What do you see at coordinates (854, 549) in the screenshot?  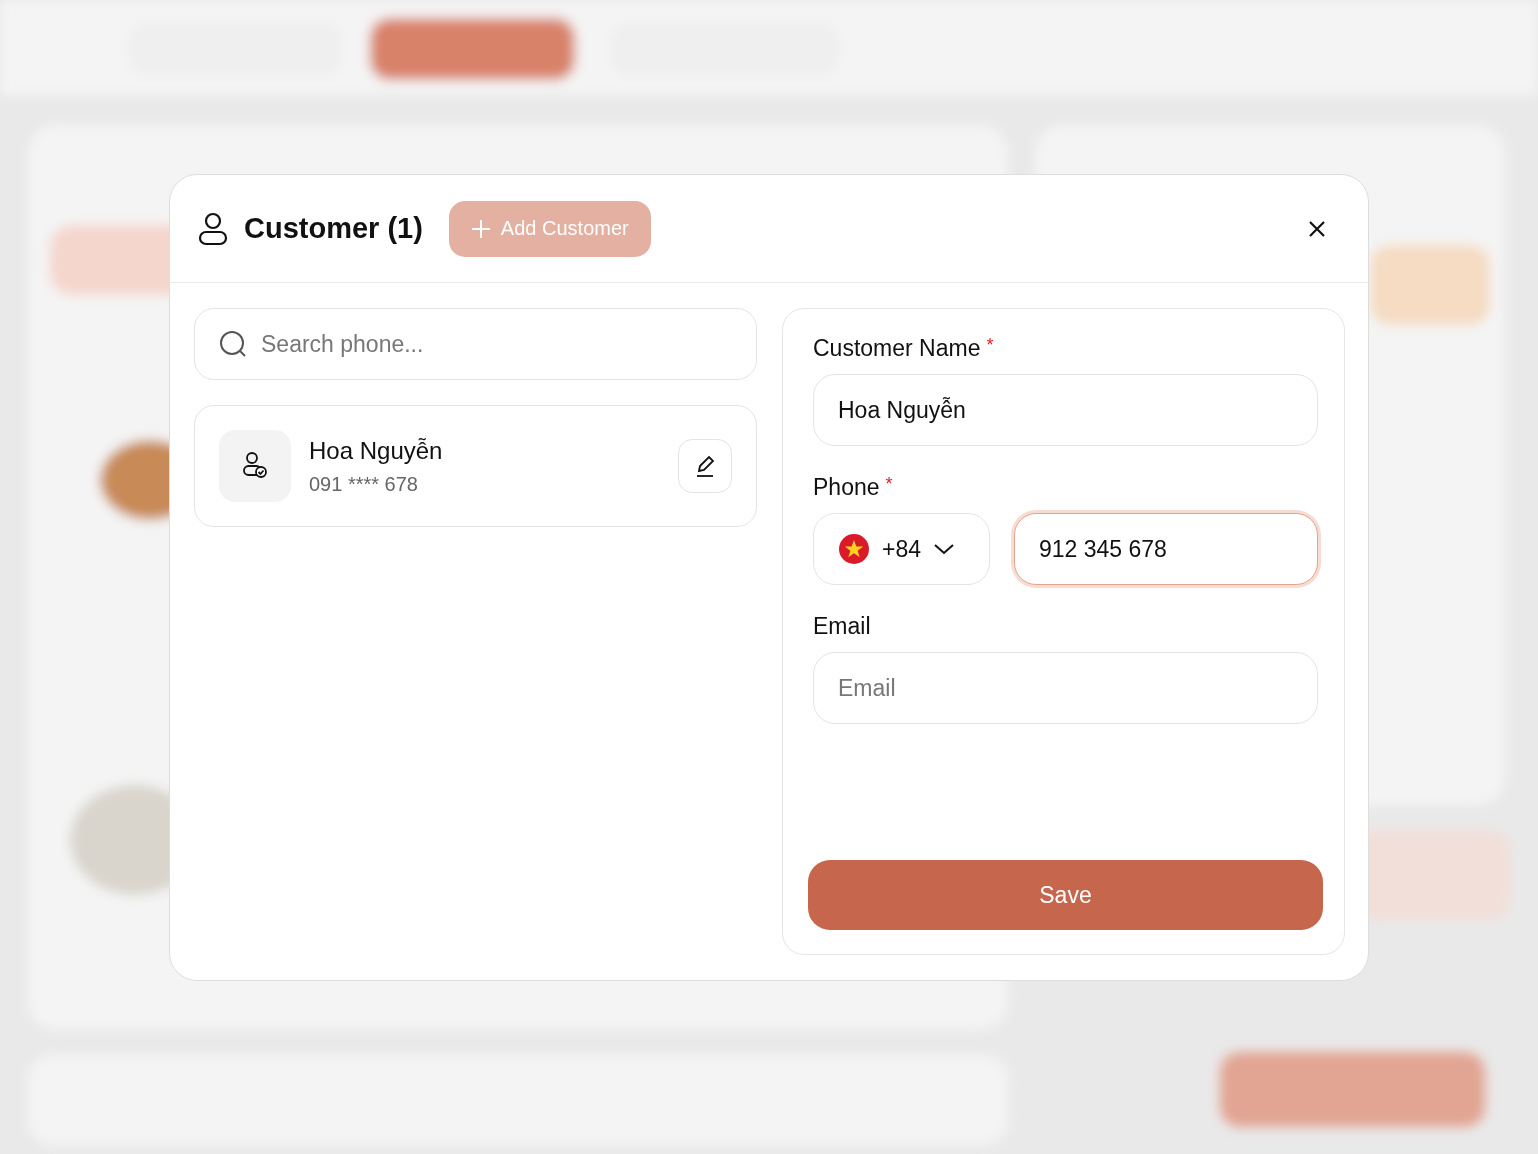 I see `flag-icon` at bounding box center [854, 549].